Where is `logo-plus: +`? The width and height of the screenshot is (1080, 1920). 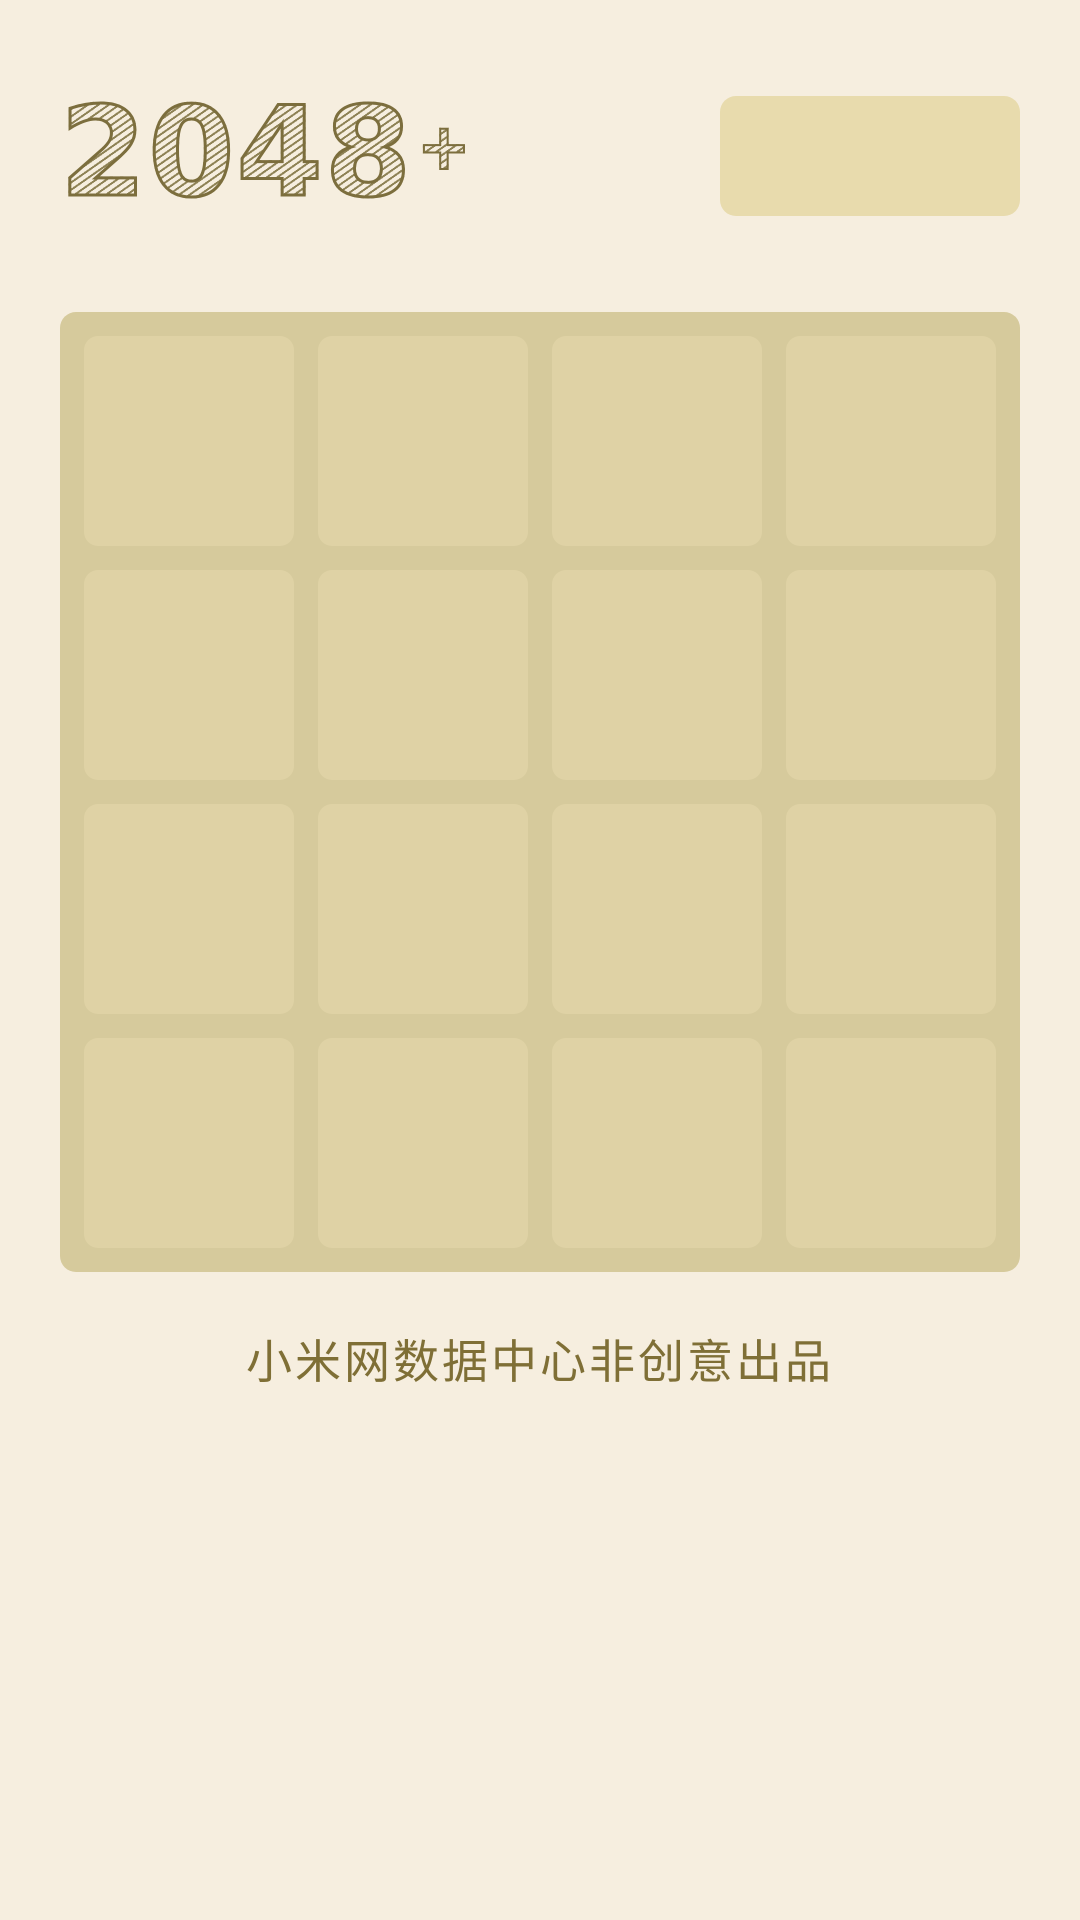 logo-plus: + is located at coordinates (444, 148).